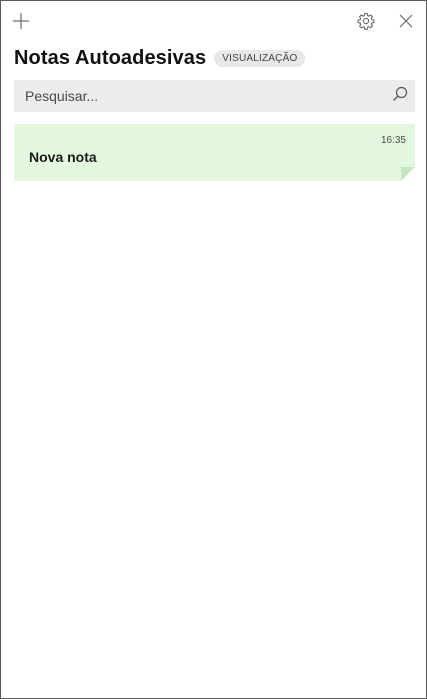 The width and height of the screenshot is (427, 699). I want to click on app-header: Notas Autoadesivas VISUALIZAÇÃO, so click(160, 58).